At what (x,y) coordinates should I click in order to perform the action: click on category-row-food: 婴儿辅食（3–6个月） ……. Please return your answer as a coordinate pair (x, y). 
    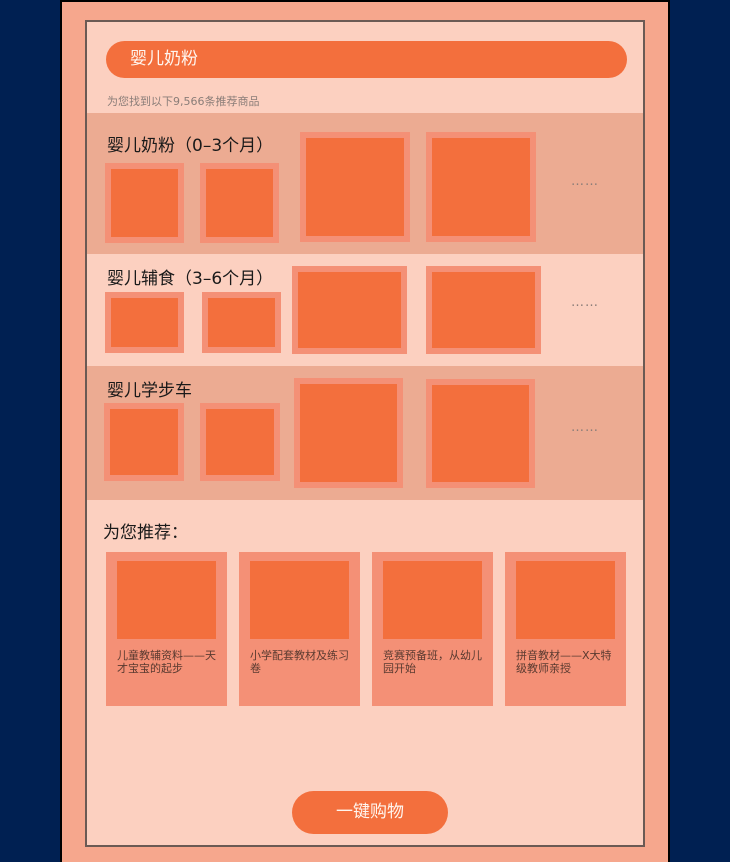
    Looking at the image, I should click on (365, 310).